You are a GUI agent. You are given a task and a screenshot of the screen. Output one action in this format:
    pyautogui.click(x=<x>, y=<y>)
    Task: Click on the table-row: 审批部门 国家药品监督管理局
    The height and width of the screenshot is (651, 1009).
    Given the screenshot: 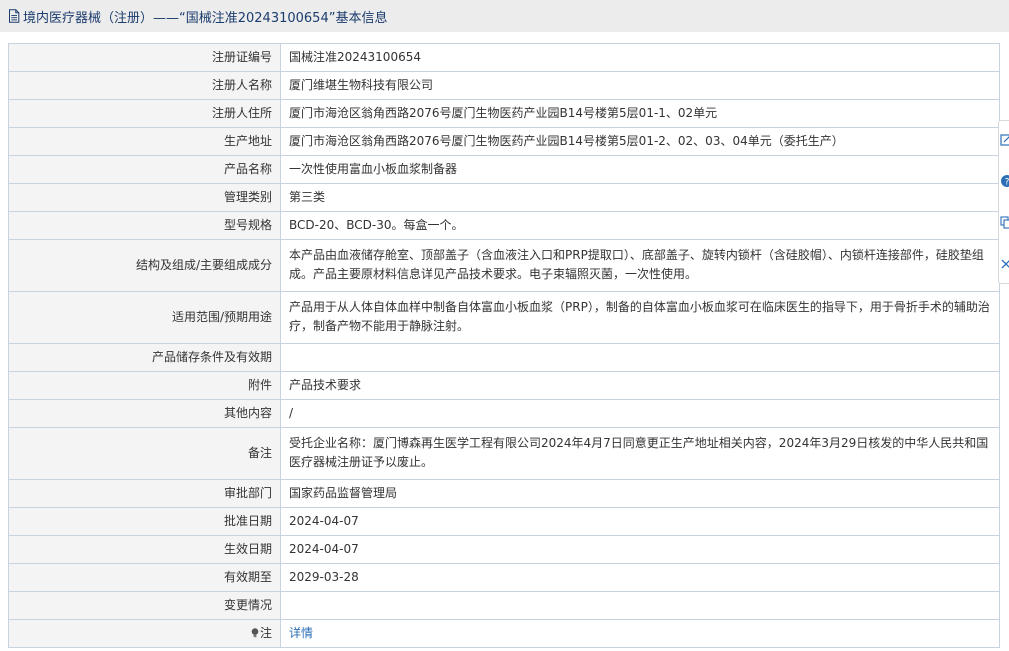 What is the action you would take?
    pyautogui.click(x=504, y=493)
    